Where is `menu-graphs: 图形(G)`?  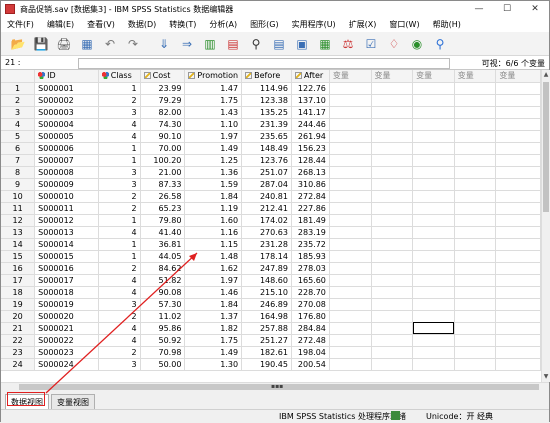
menu-graphs: 图形(G) is located at coordinates (264, 24).